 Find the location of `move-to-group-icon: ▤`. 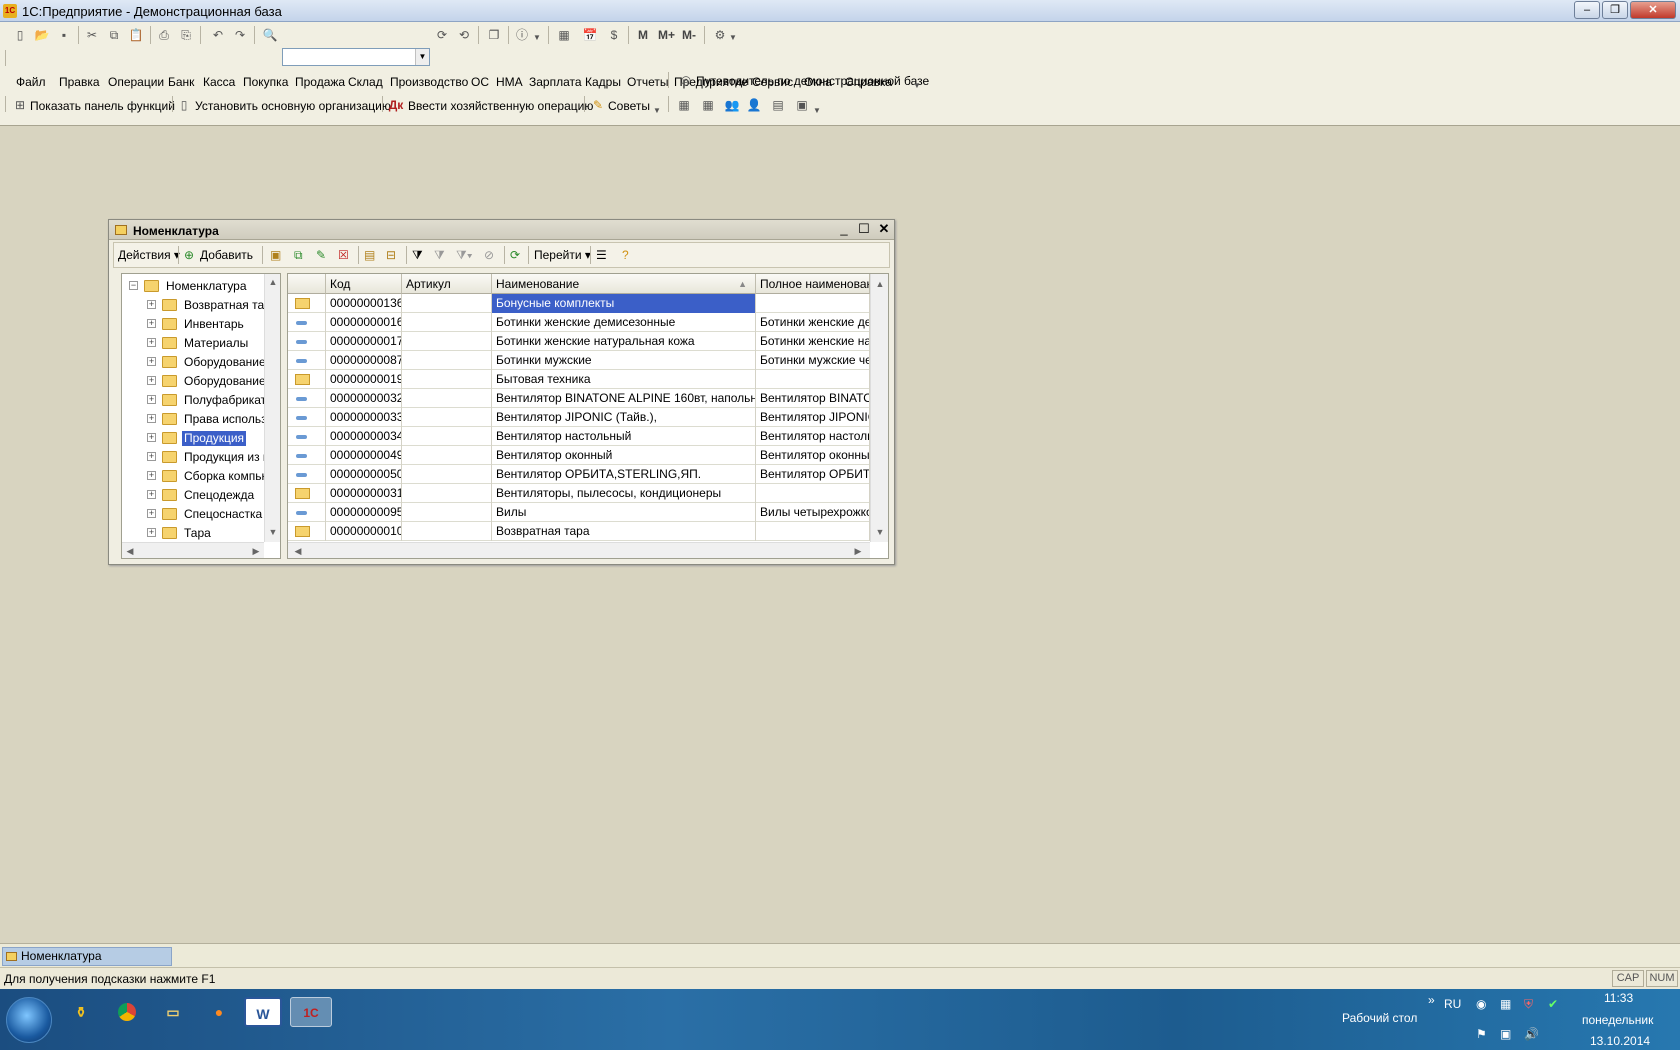

move-to-group-icon: ▤ is located at coordinates (369, 255).